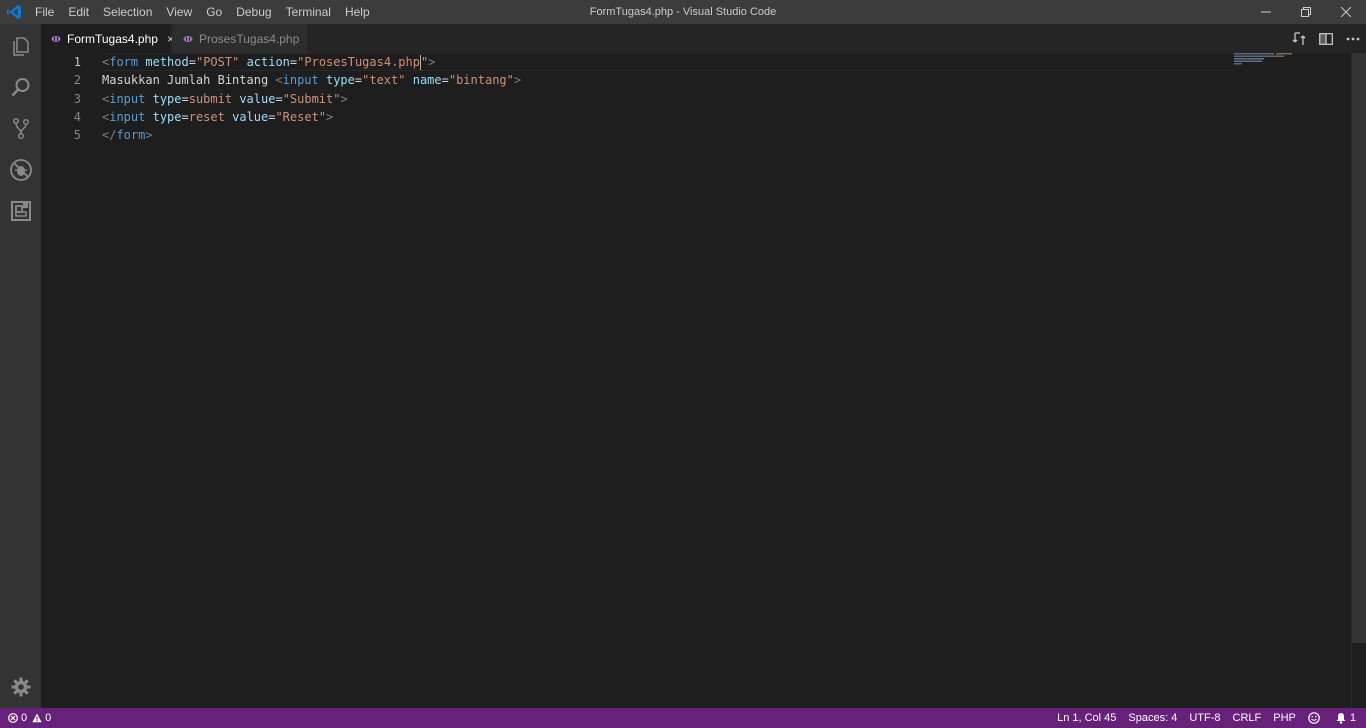  Describe the element at coordinates (109, 135) in the screenshot. I see `code-token-punc: </` at that location.